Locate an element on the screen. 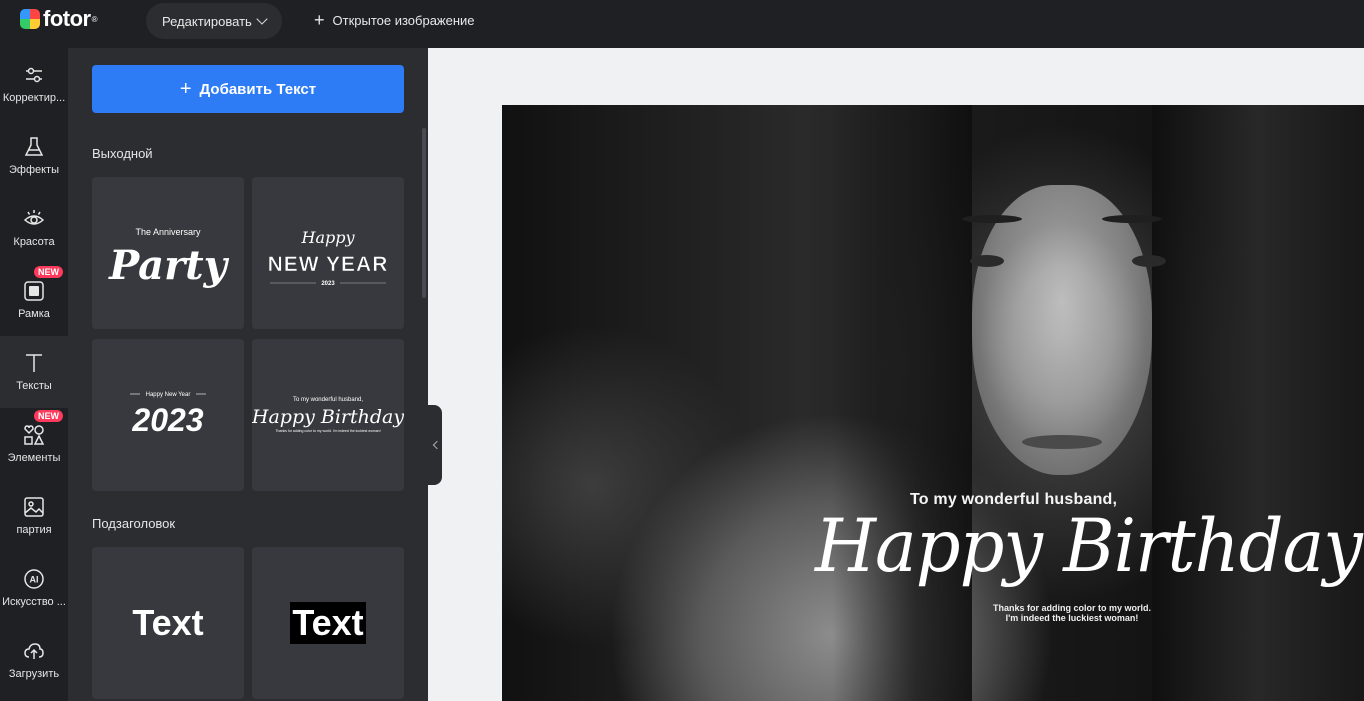 Image resolution: width=1364 pixels, height=701 pixels. template-tile-text-plain: Text is located at coordinates (168, 623).